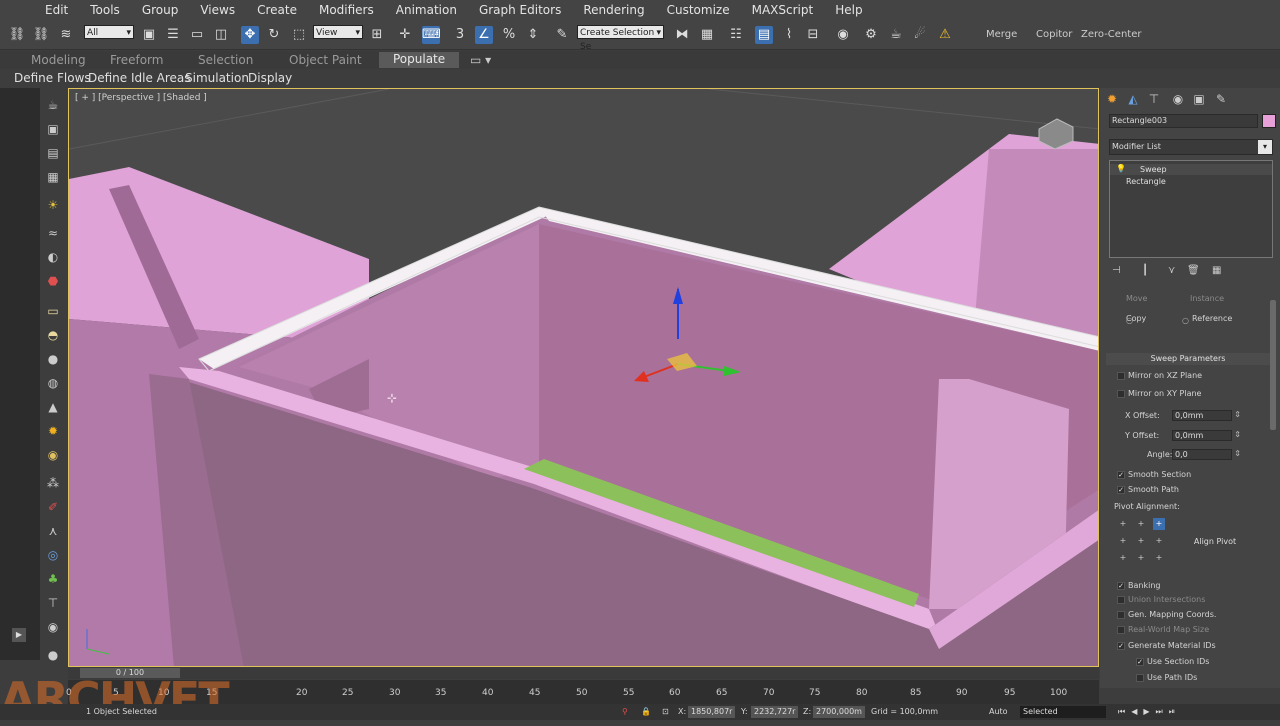 Image resolution: width=1280 pixels, height=726 pixels. Describe the element at coordinates (1121, 615) in the screenshot. I see `gen-mapping-checkbox` at that location.